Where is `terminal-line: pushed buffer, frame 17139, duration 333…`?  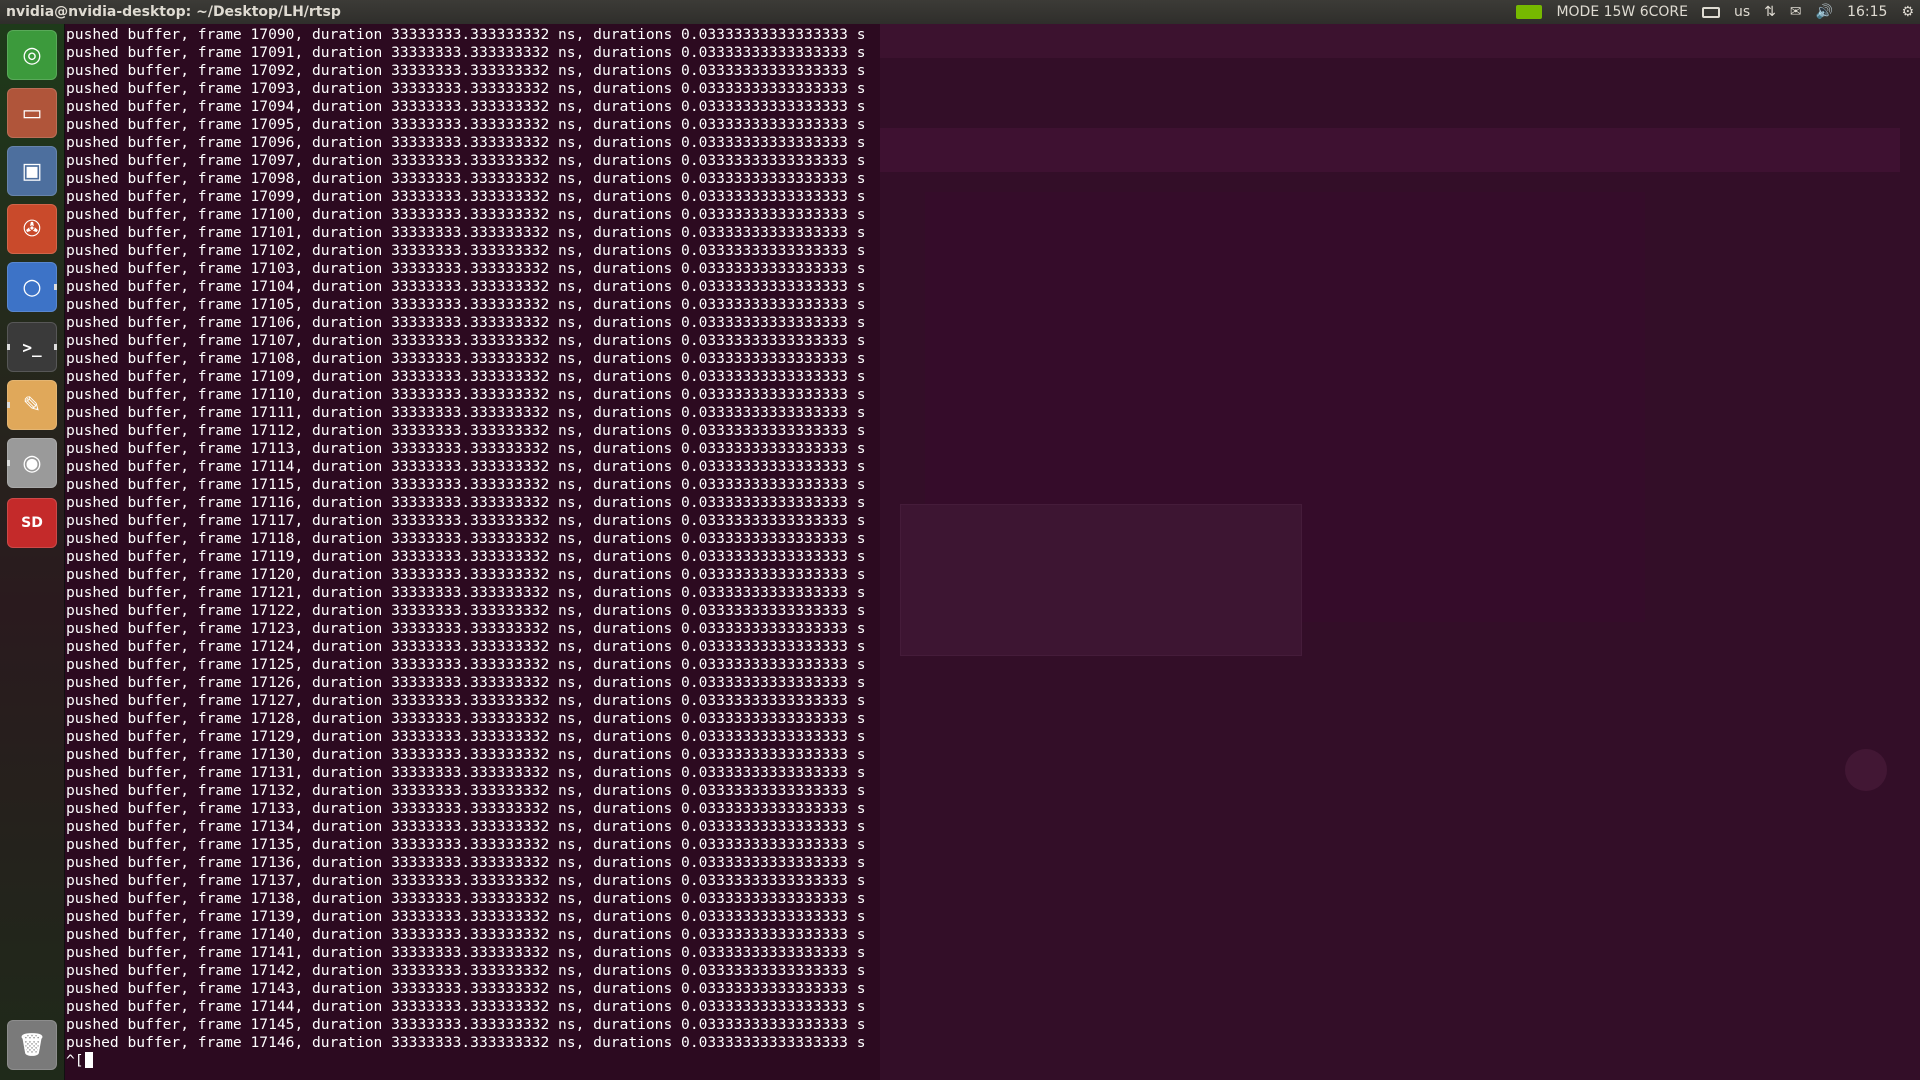 terminal-line: pushed buffer, frame 17139, duration 333… is located at coordinates (466, 916).